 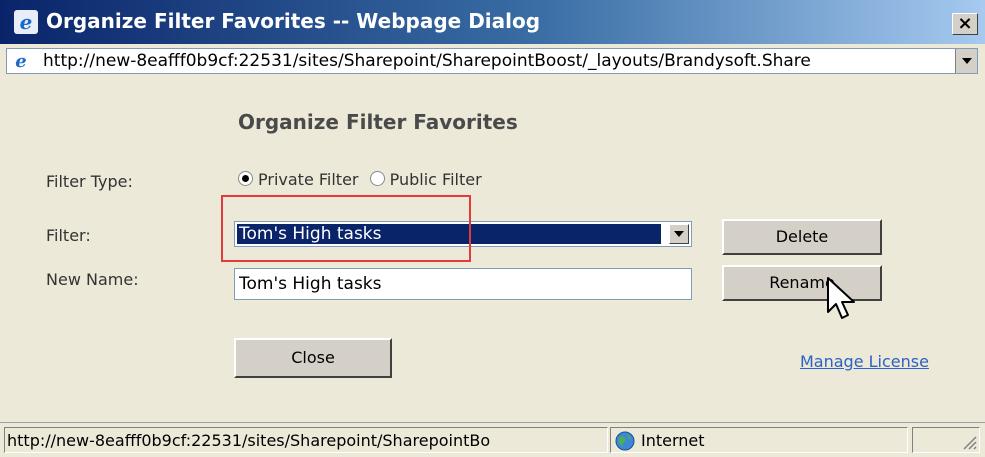 What do you see at coordinates (965, 24) in the screenshot?
I see `close-window-button: ×` at bounding box center [965, 24].